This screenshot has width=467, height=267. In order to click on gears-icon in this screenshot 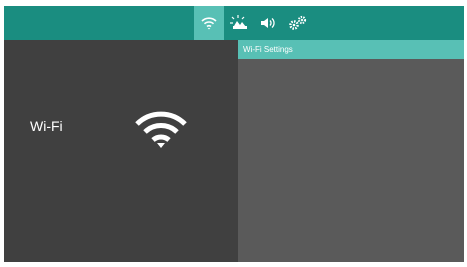, I will do `click(298, 22)`.